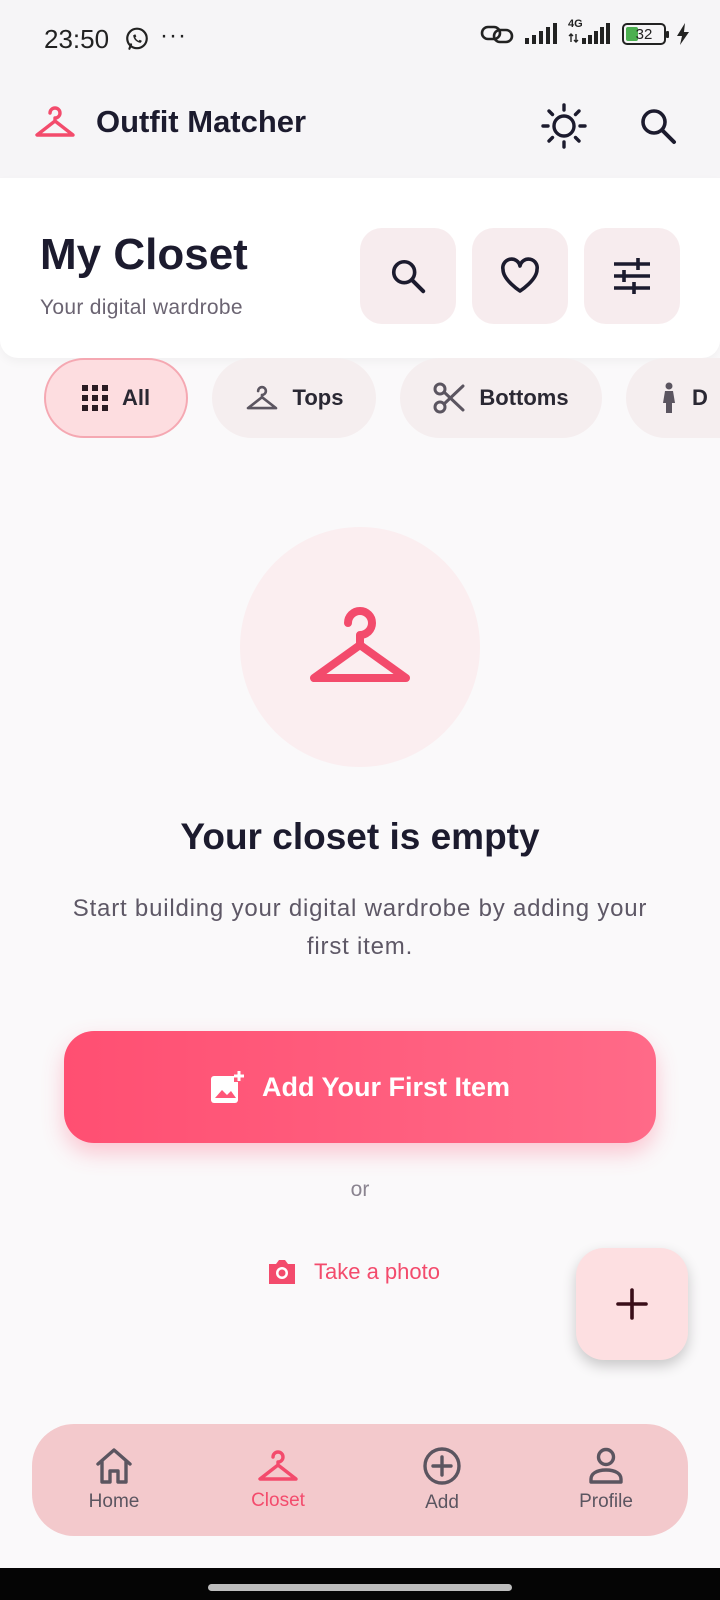 Image resolution: width=720 pixels, height=1600 pixels. I want to click on closet-search-button, so click(408, 276).